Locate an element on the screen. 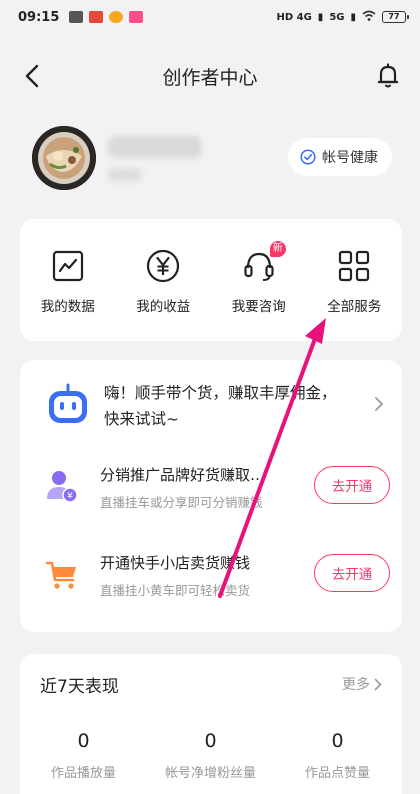 The width and height of the screenshot is (420, 794). tool-my-data: 我的数据 is located at coordinates (68, 282).